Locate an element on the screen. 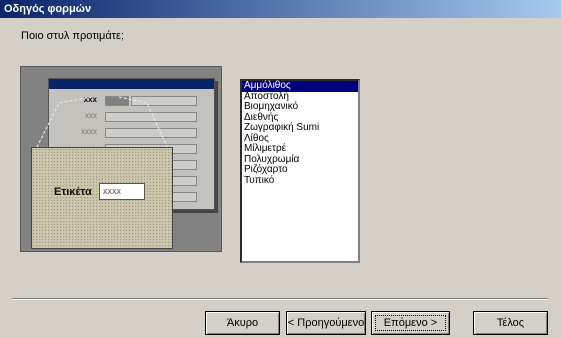  preview-row: xxxx is located at coordinates (131, 132).